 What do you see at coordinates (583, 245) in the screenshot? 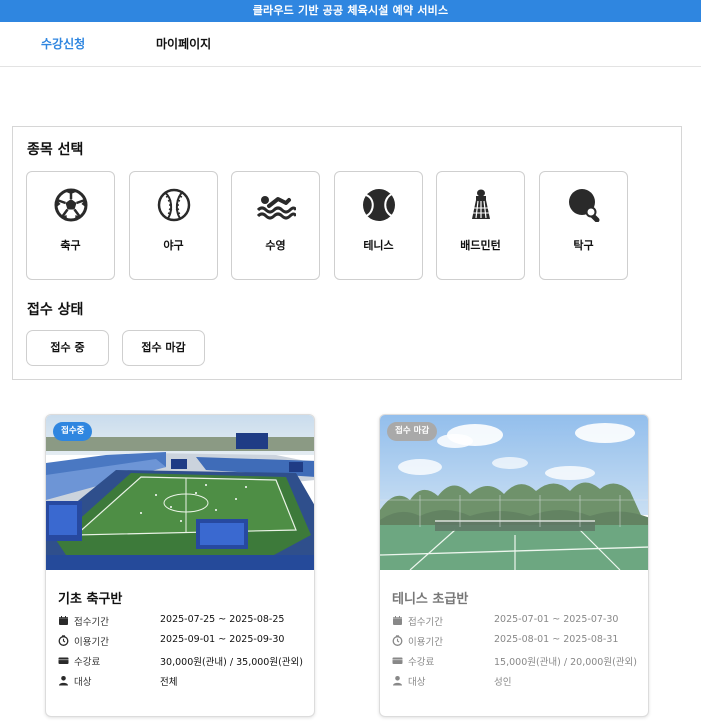
I see `sport-label: 탁구` at bounding box center [583, 245].